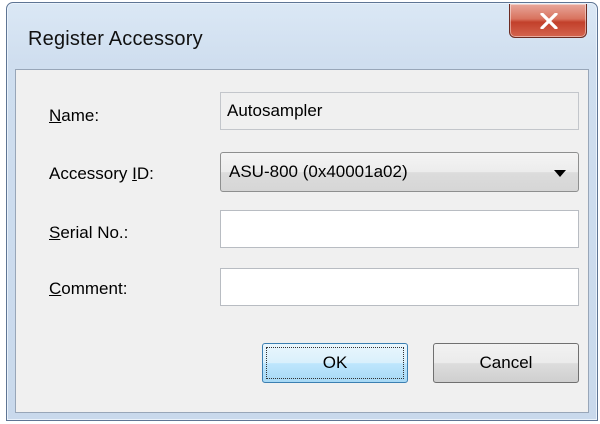 Image resolution: width=600 pixels, height=424 pixels. I want to click on chevron-down-icon, so click(560, 173).